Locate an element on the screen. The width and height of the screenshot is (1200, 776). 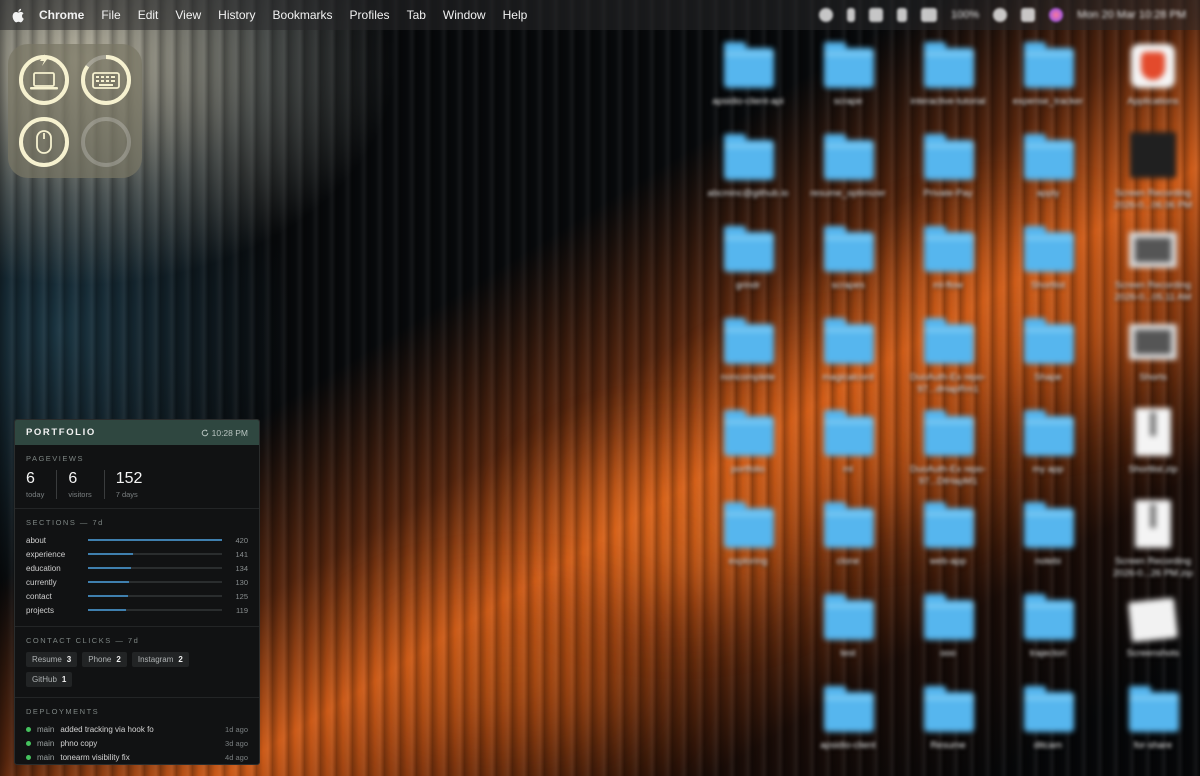
menu-help: Help is located at coordinates (515, 15).